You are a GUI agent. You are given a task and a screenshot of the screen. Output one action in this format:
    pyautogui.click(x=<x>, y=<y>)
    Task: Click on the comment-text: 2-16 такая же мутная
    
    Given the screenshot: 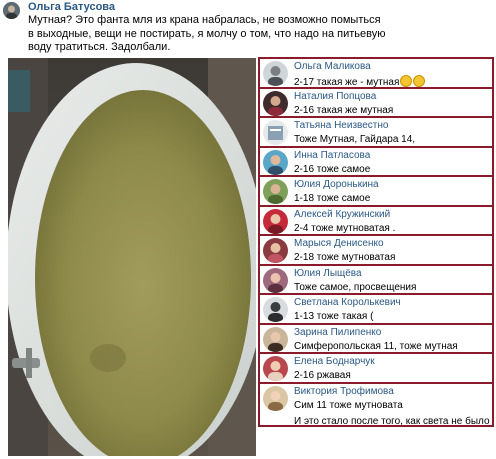 What is the action you would take?
    pyautogui.click(x=344, y=110)
    